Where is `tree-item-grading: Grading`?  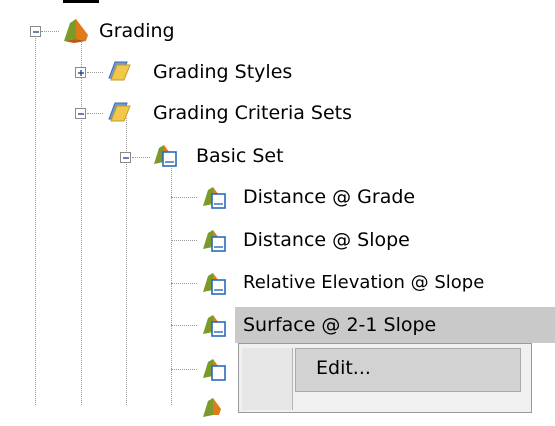
tree-item-grading: Grading is located at coordinates (137, 31).